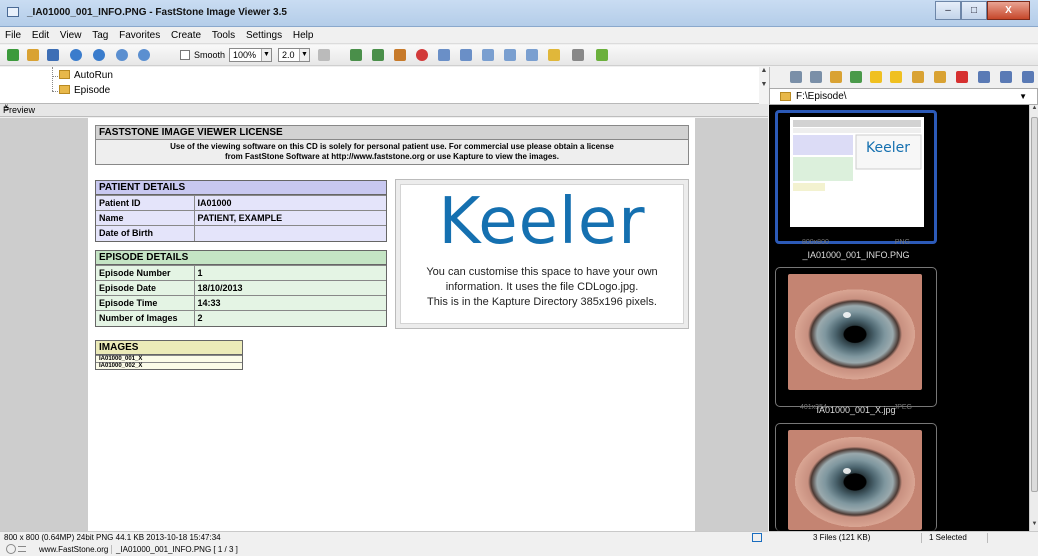  Describe the element at coordinates (384, 85) in the screenshot. I see `folder-tree: AutoRun Episode` at that location.